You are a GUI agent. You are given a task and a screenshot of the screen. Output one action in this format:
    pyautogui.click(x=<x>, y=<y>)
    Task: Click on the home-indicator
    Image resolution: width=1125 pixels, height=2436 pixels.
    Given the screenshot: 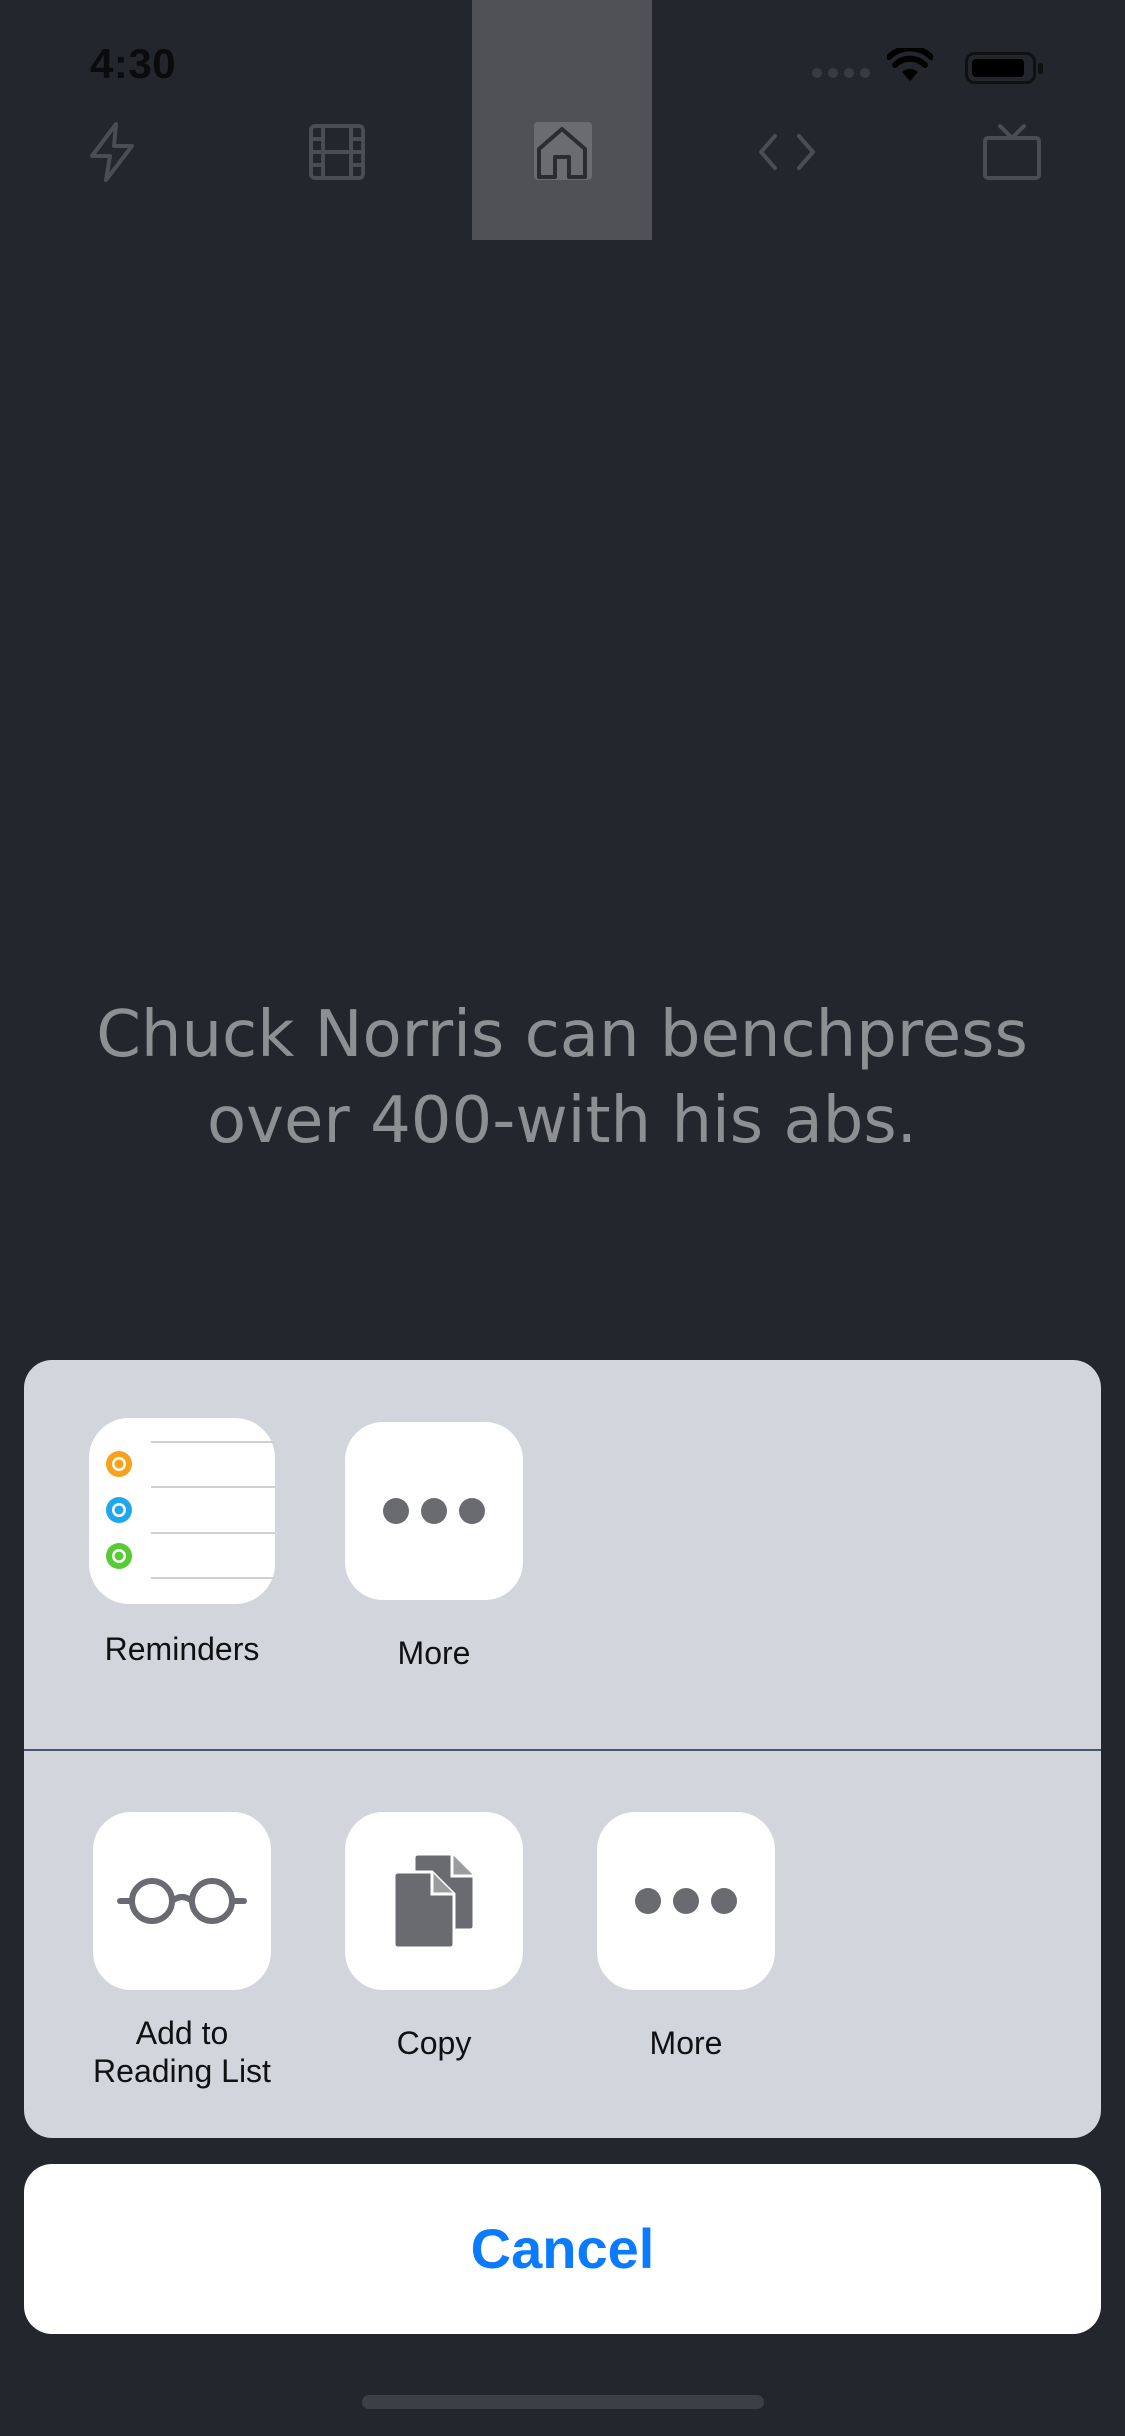 What is the action you would take?
    pyautogui.click(x=563, y=2402)
    